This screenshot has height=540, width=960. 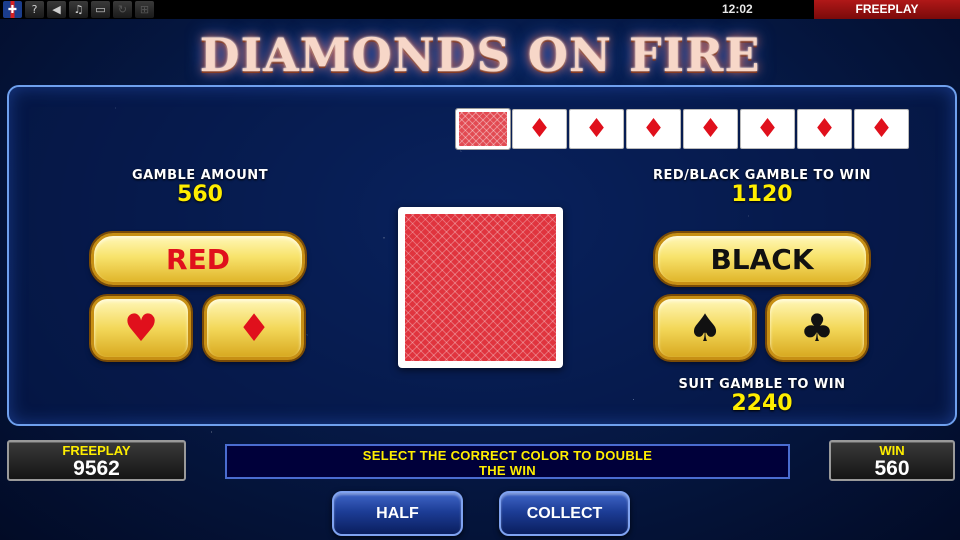 What do you see at coordinates (56, 9) in the screenshot?
I see `sound-icon: ◀` at bounding box center [56, 9].